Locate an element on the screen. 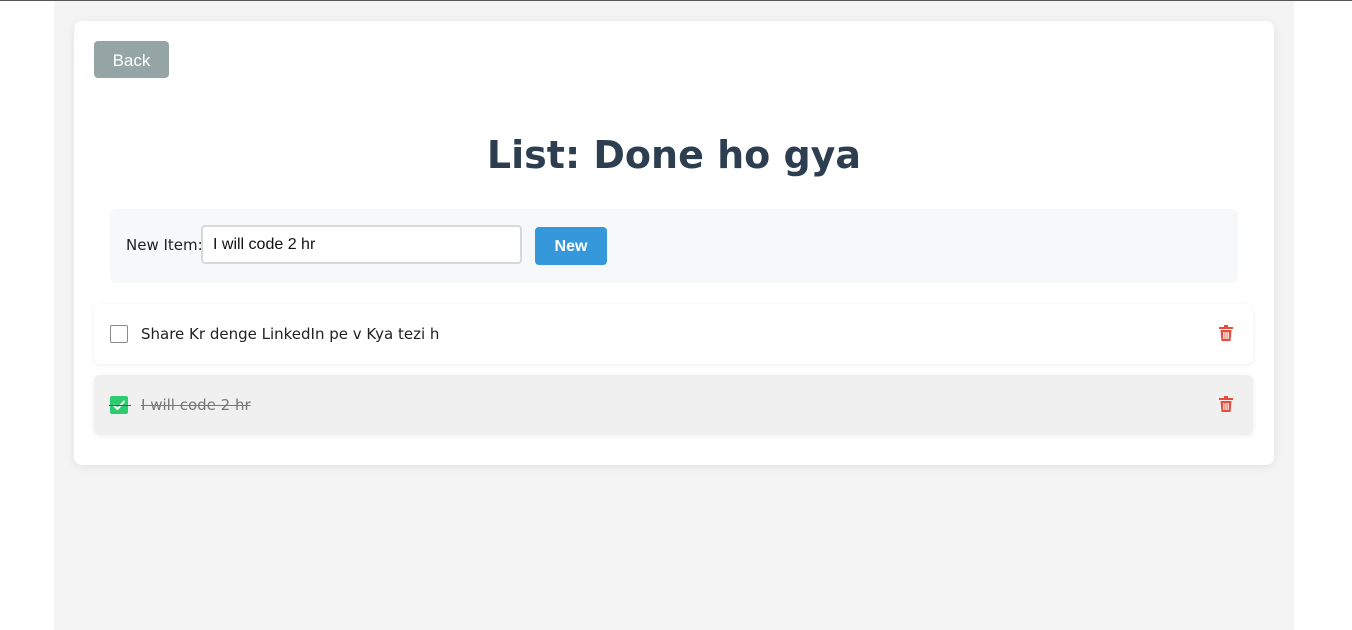 The width and height of the screenshot is (1352, 630). list-item: I will code 2 hr is located at coordinates (673, 405).